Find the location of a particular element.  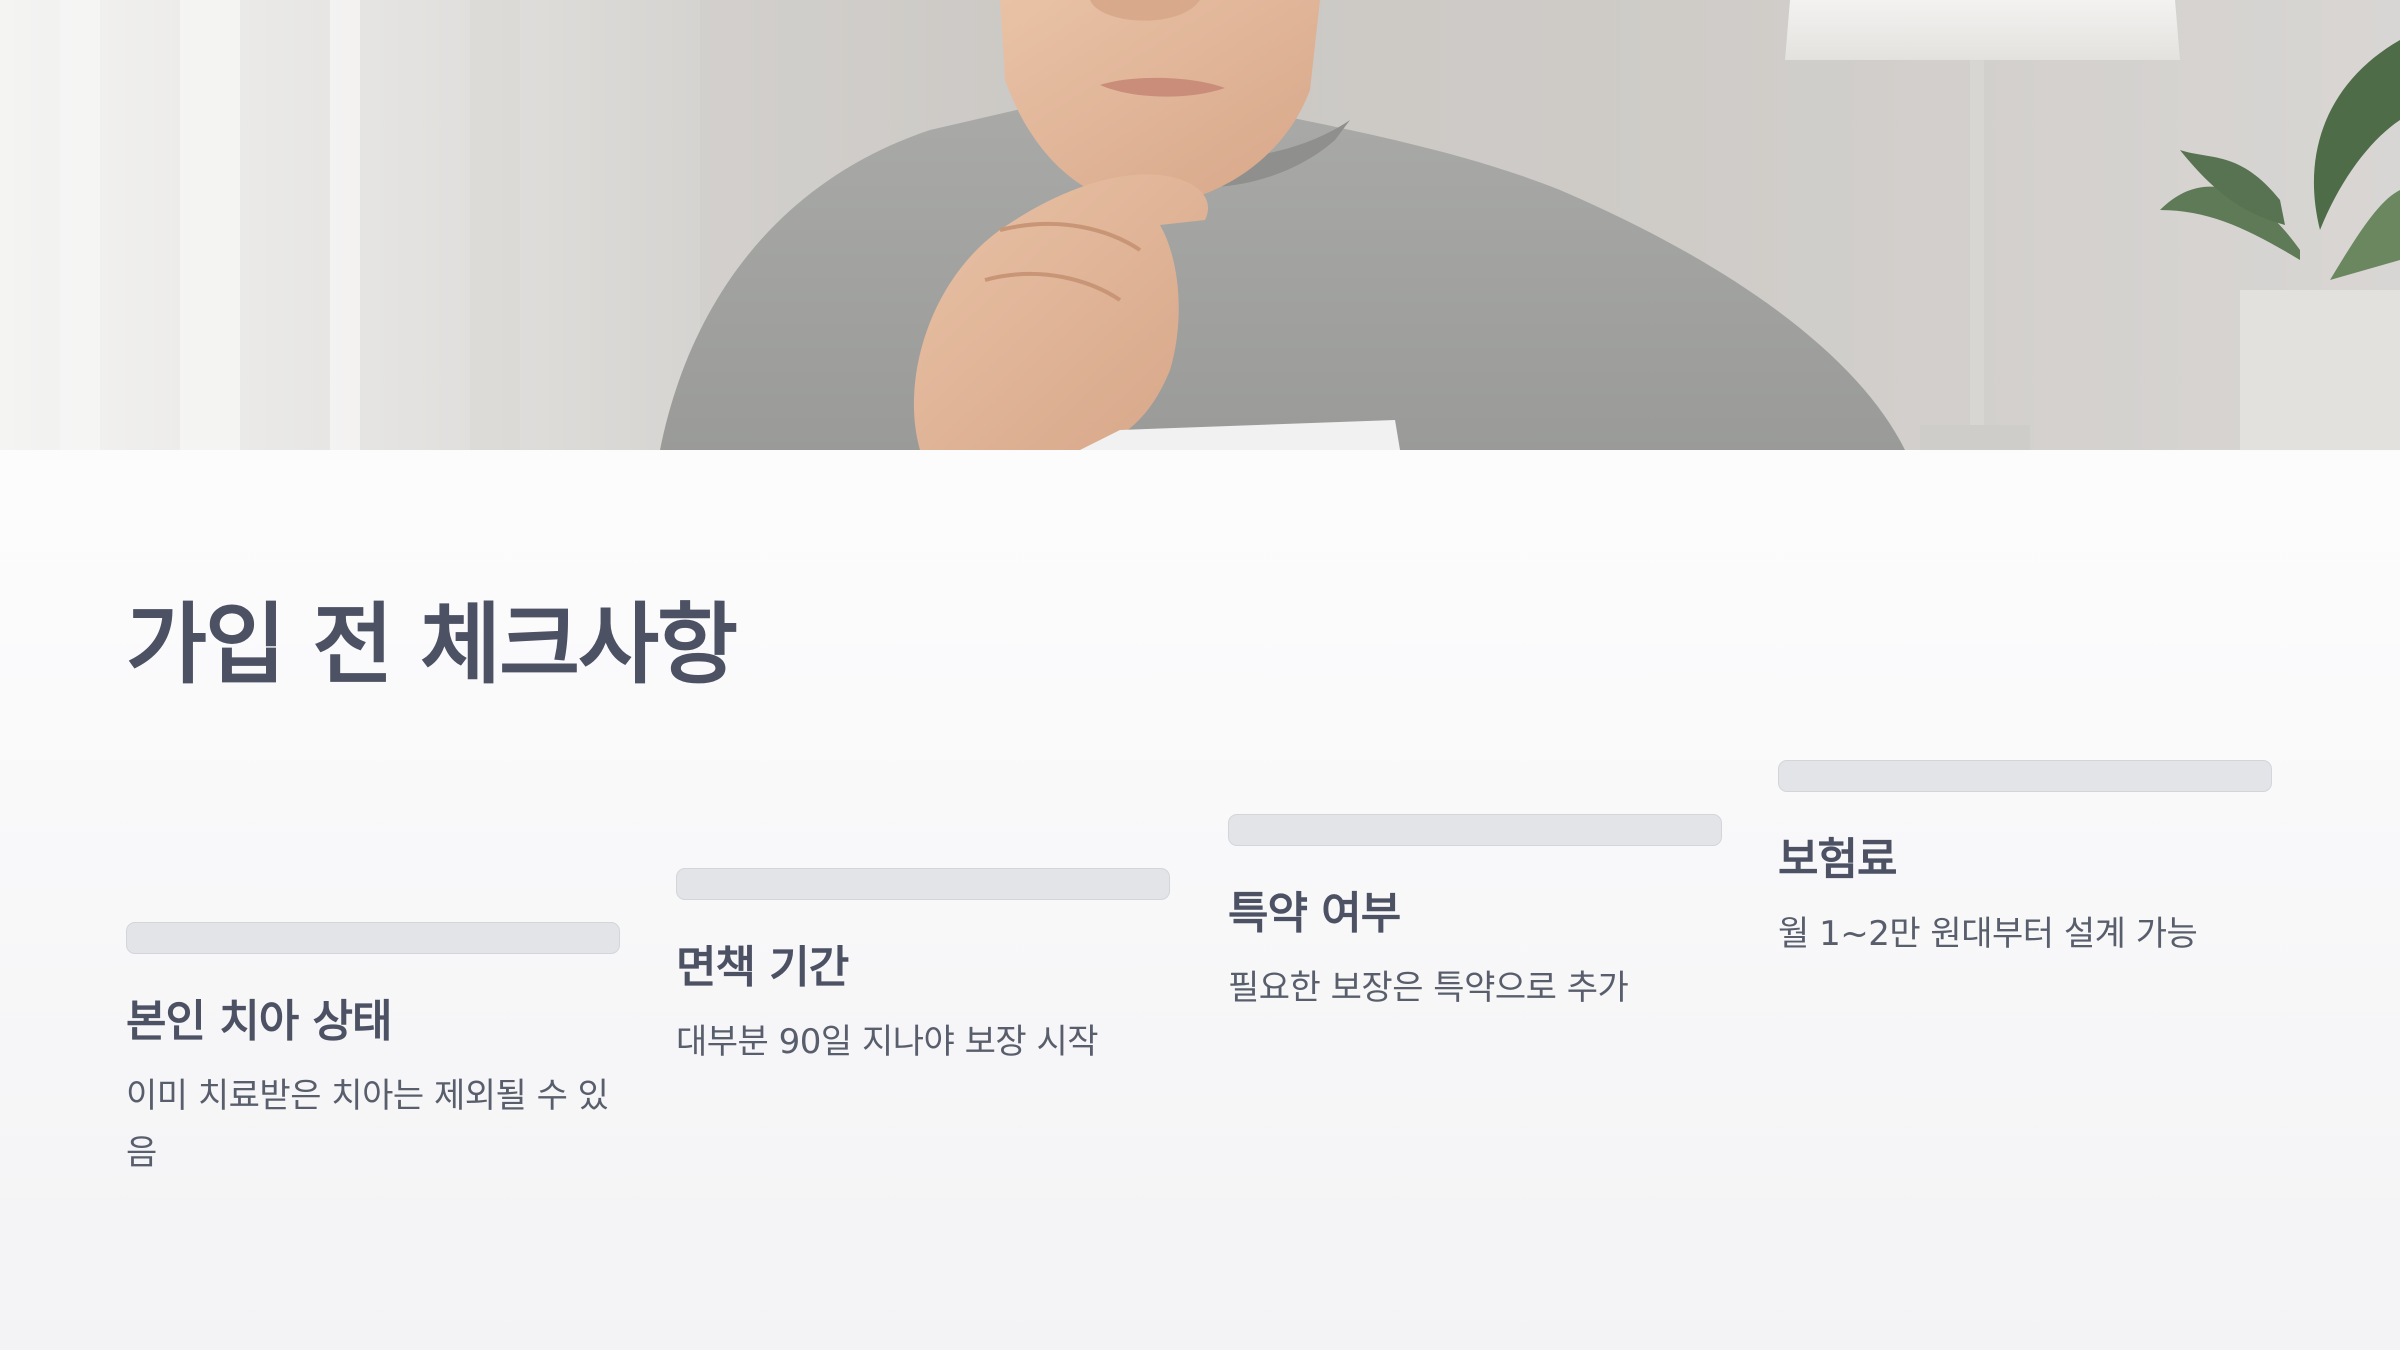

step-card-riders: 특약 여부 필요한 보장은 특약으로 추가 is located at coordinates (1476, 915).